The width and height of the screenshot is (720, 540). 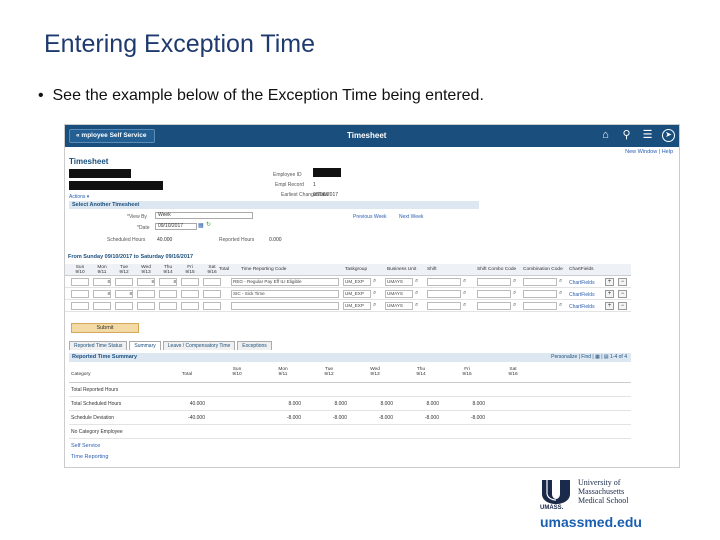 I want to click on trc-select, so click(x=285, y=306).